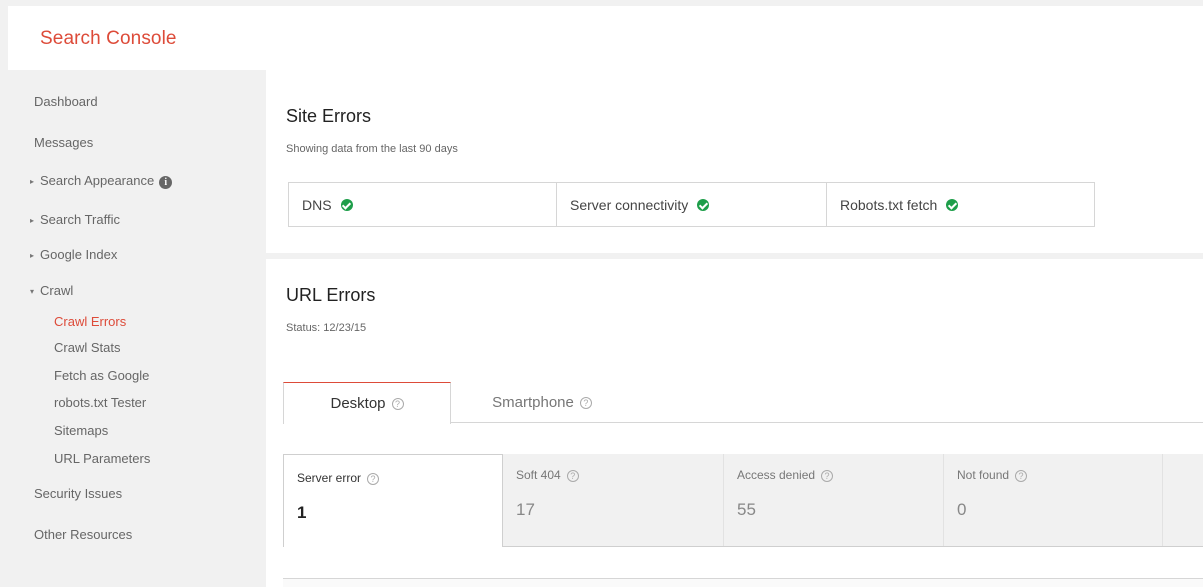 The width and height of the screenshot is (1203, 587). What do you see at coordinates (743, 582) in the screenshot?
I see `chart-area-edge` at bounding box center [743, 582].